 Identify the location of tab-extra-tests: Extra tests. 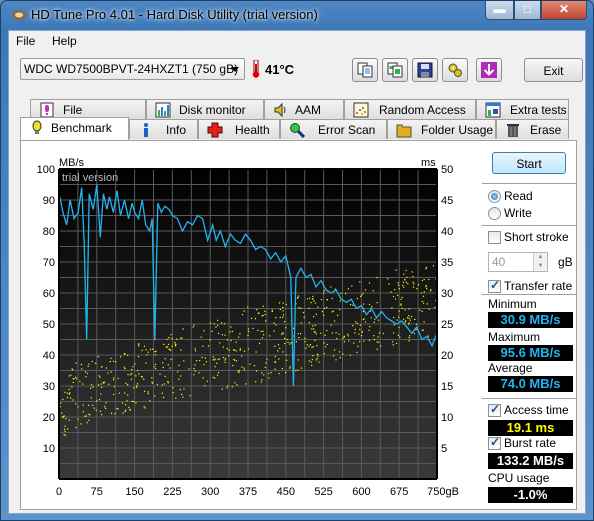
(522, 109).